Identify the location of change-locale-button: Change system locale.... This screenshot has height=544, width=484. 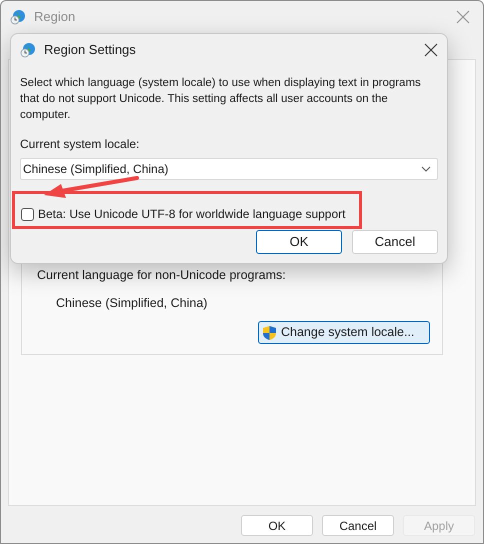
(344, 332).